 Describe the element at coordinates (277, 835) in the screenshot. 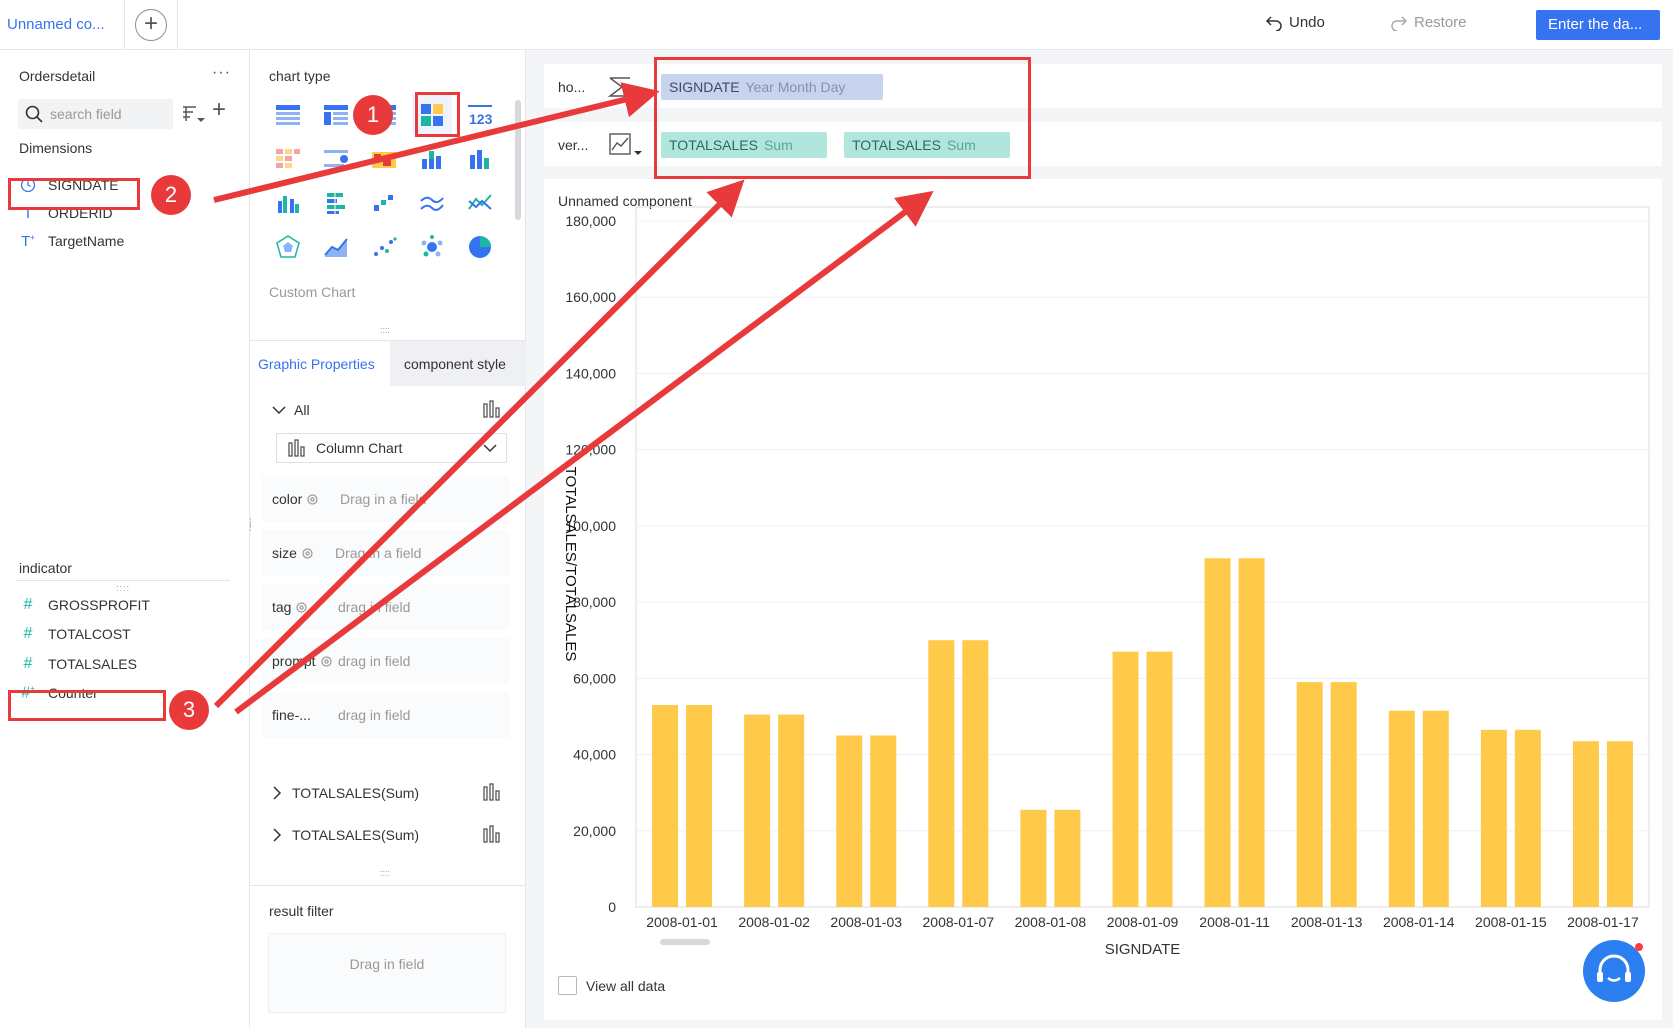

I see `chevron-right-icon` at that location.